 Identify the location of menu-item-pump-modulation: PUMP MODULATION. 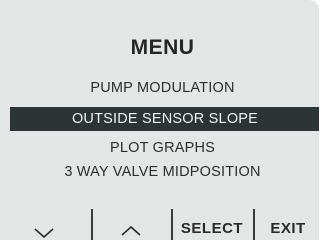
(162, 88).